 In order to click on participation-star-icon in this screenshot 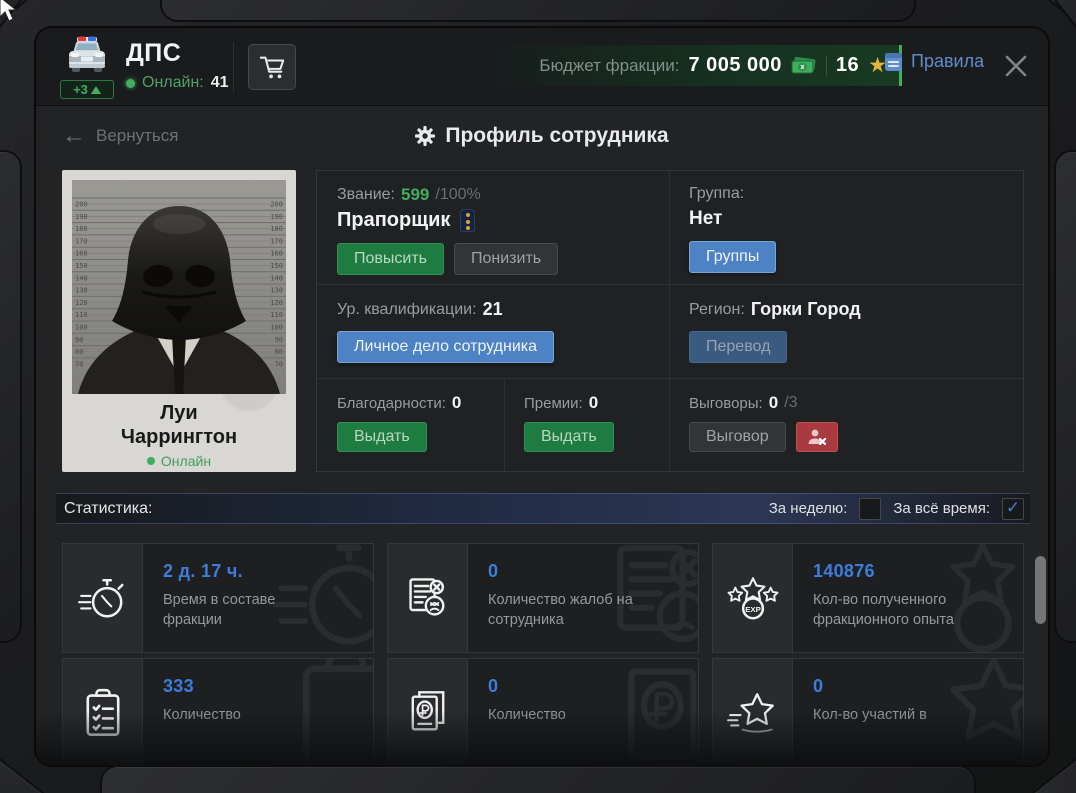, I will do `click(750, 713)`.